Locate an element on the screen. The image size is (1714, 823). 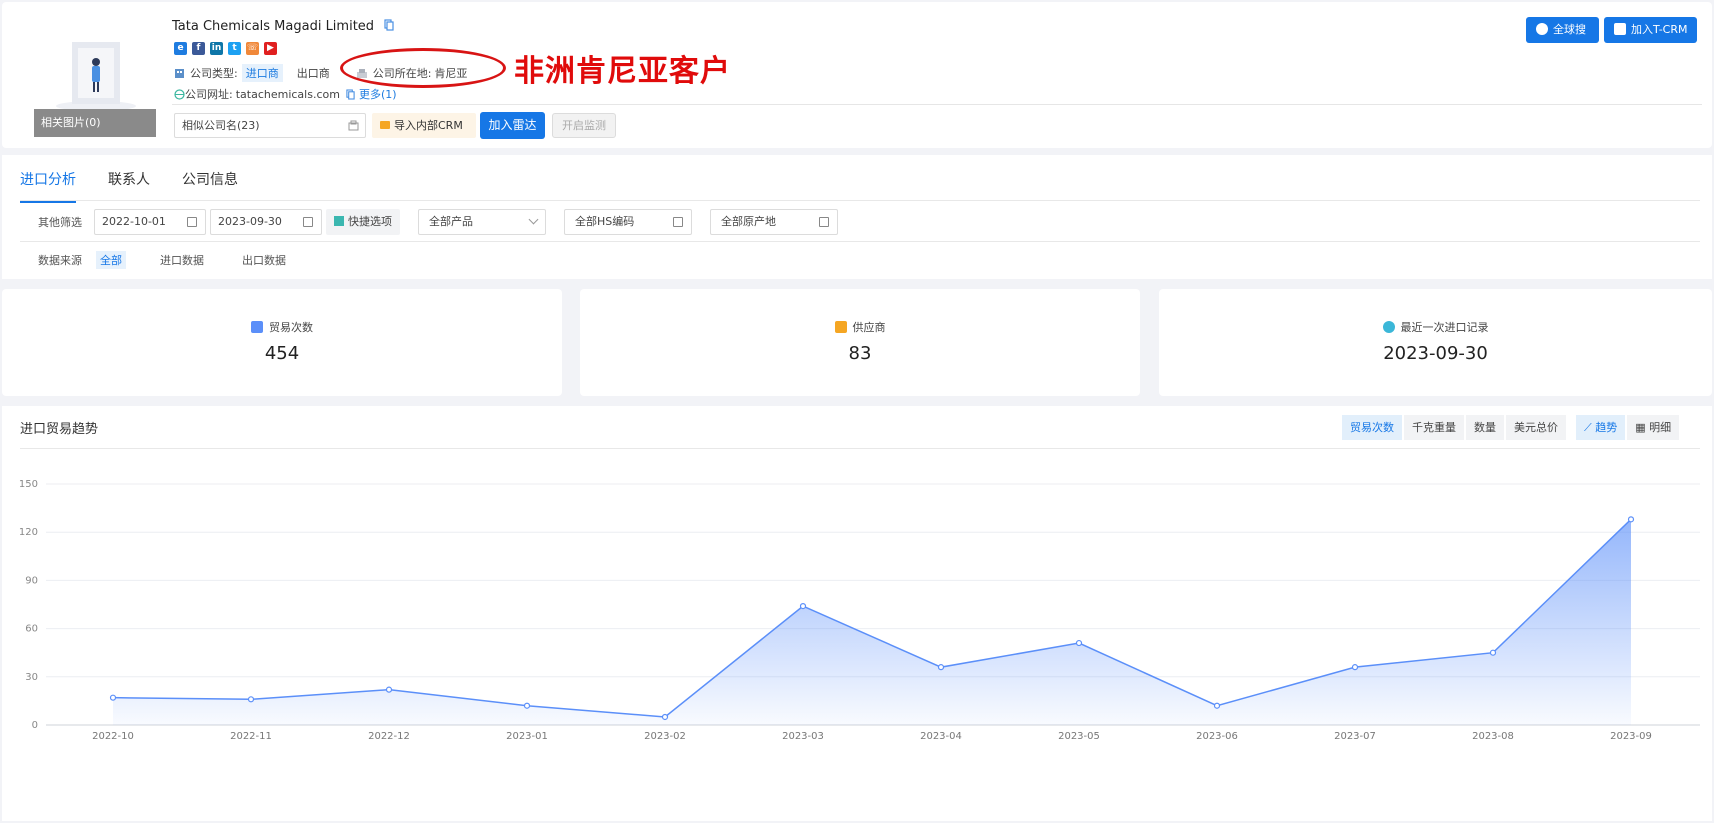
placeholder-illustration-icon is located at coordinates (96, 76).